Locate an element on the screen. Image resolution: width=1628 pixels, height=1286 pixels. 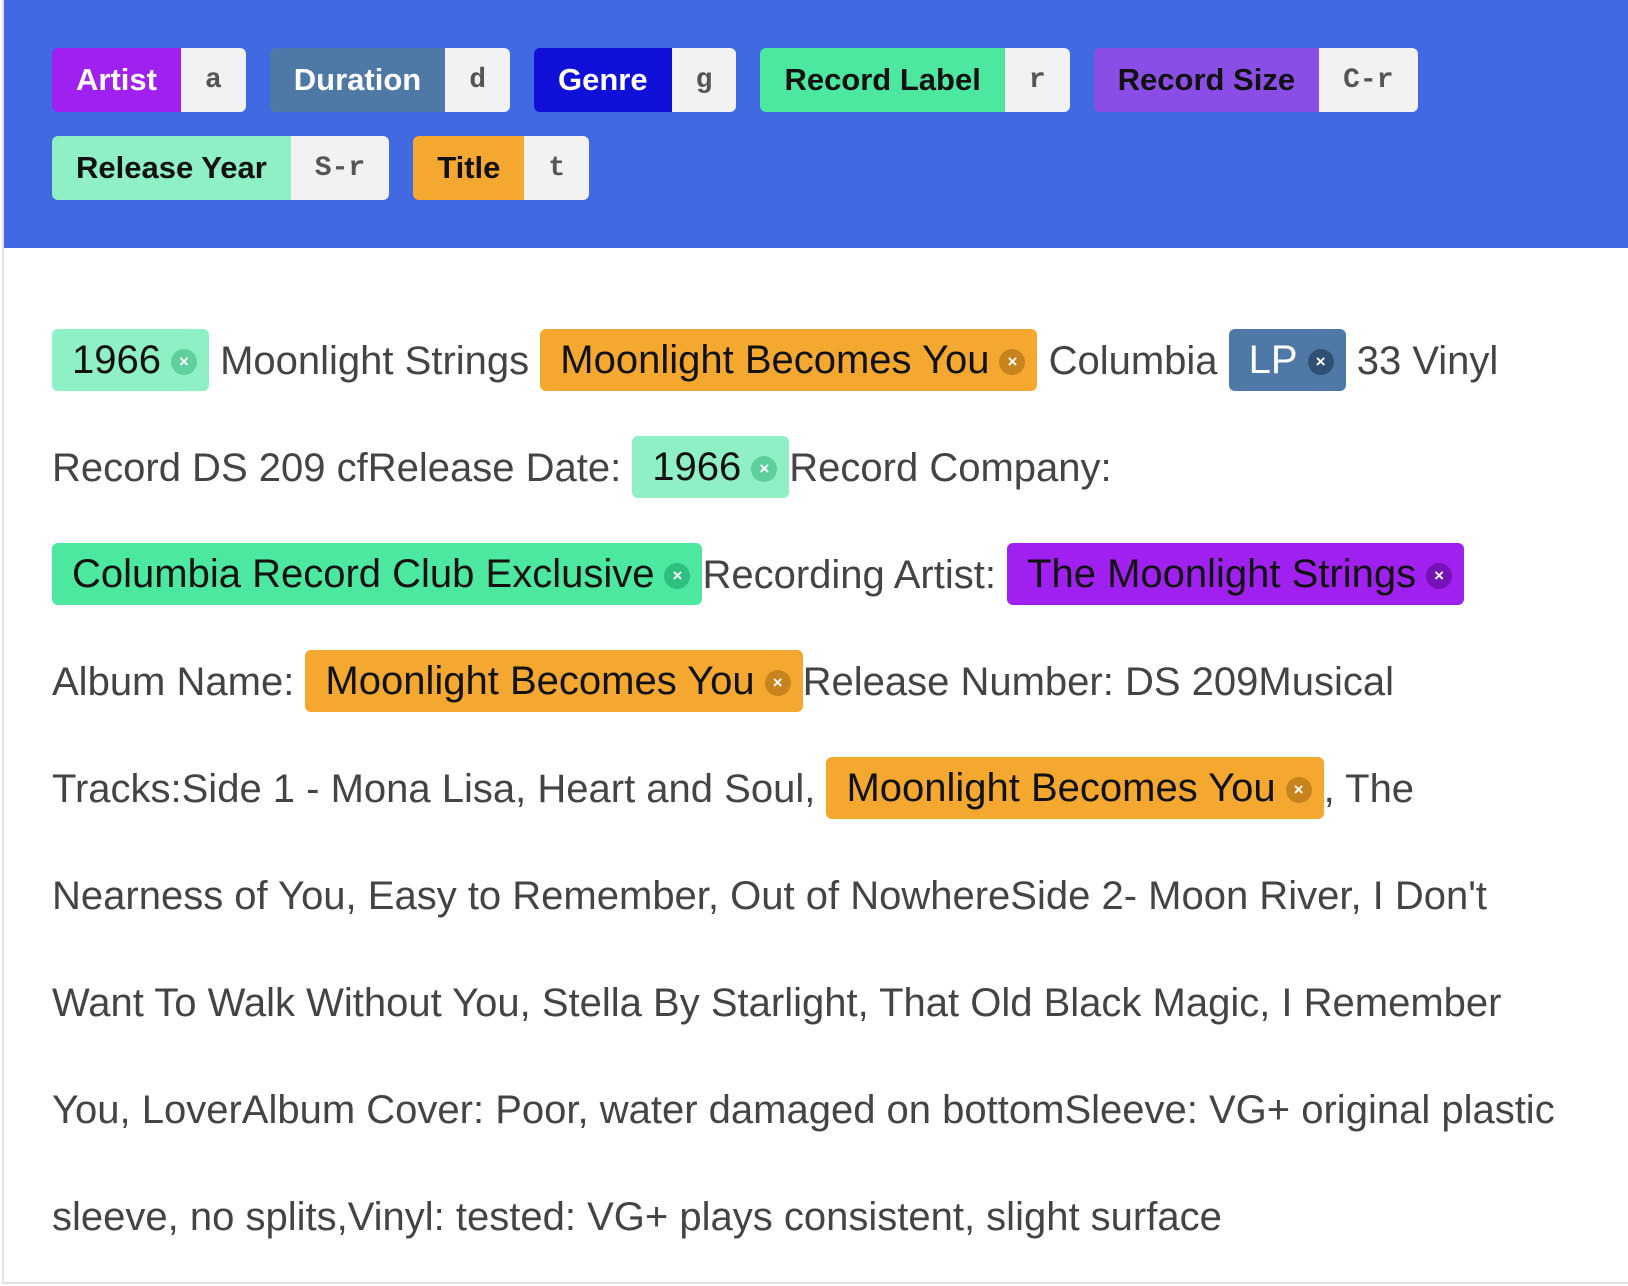
label-button-record-label: Record Label r is located at coordinates (915, 80).